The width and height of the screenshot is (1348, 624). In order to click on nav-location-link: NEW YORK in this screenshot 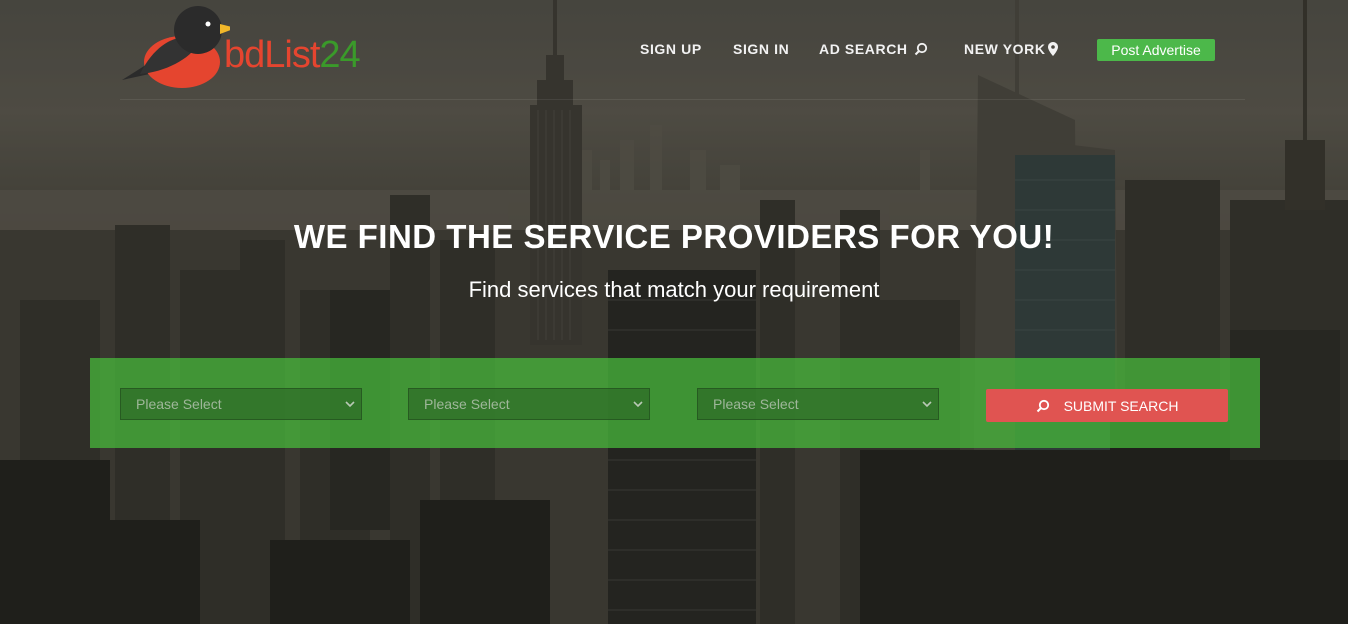, I will do `click(1011, 49)`.